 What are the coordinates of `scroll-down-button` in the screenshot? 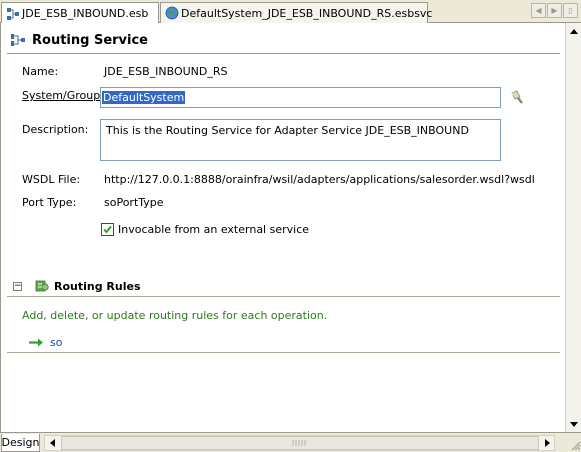 It's located at (573, 424).